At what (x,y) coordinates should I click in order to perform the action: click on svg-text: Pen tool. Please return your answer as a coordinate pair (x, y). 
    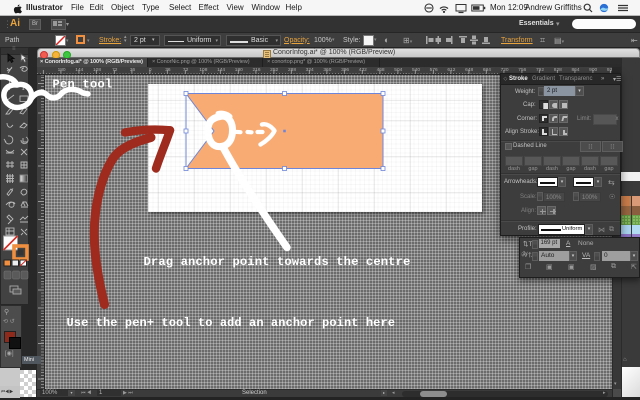
    Looking at the image, I should click on (83, 85).